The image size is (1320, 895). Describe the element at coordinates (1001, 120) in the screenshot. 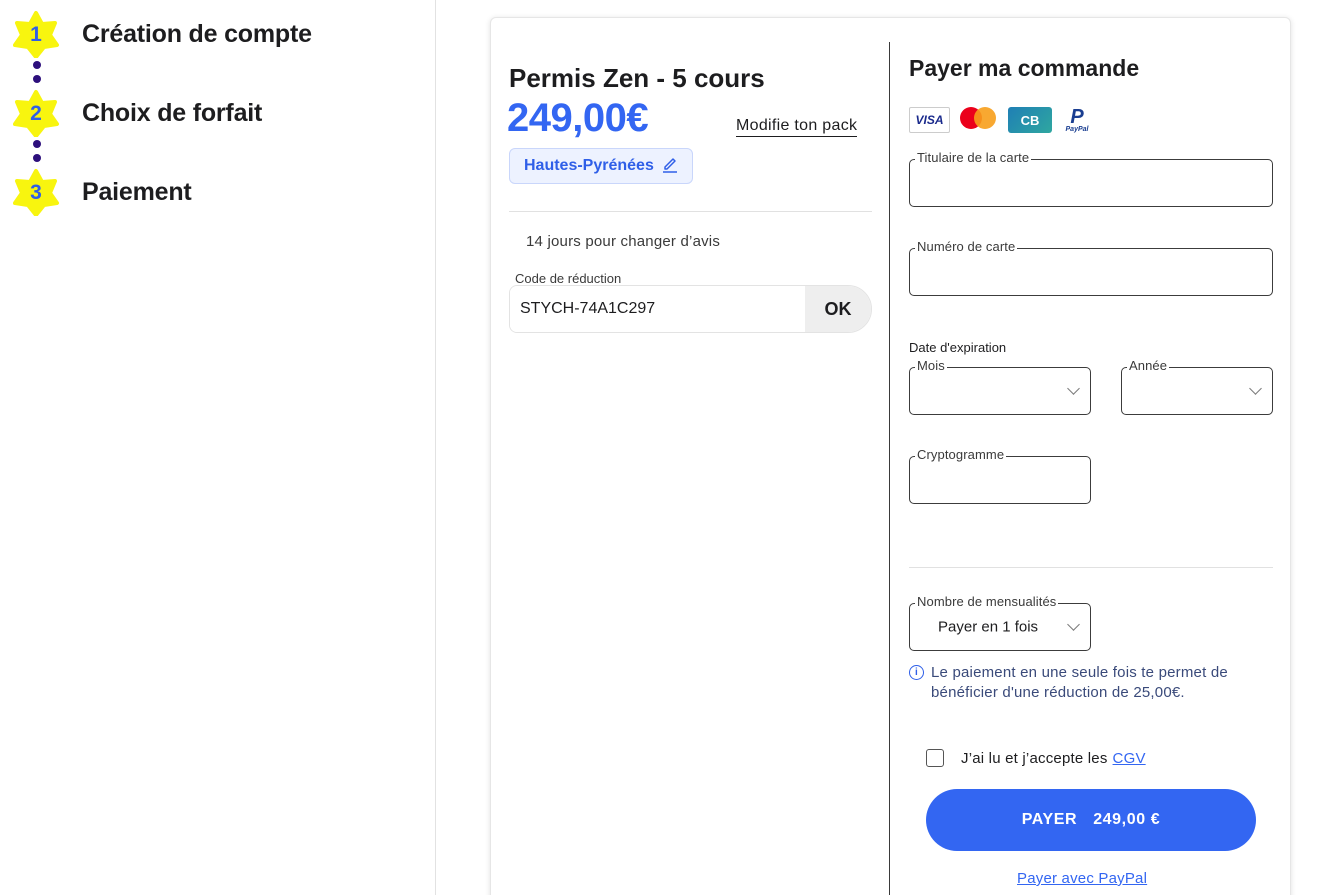

I see `payment-logos: VISA CB P PayPal` at that location.